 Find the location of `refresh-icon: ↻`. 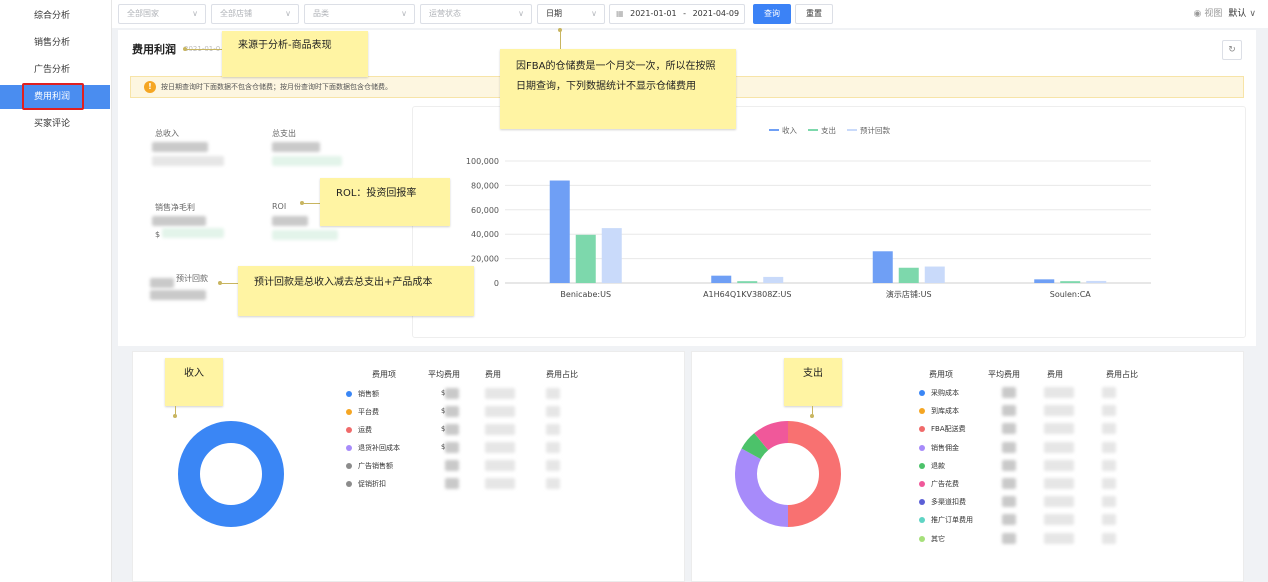

refresh-icon: ↻ is located at coordinates (1232, 50).